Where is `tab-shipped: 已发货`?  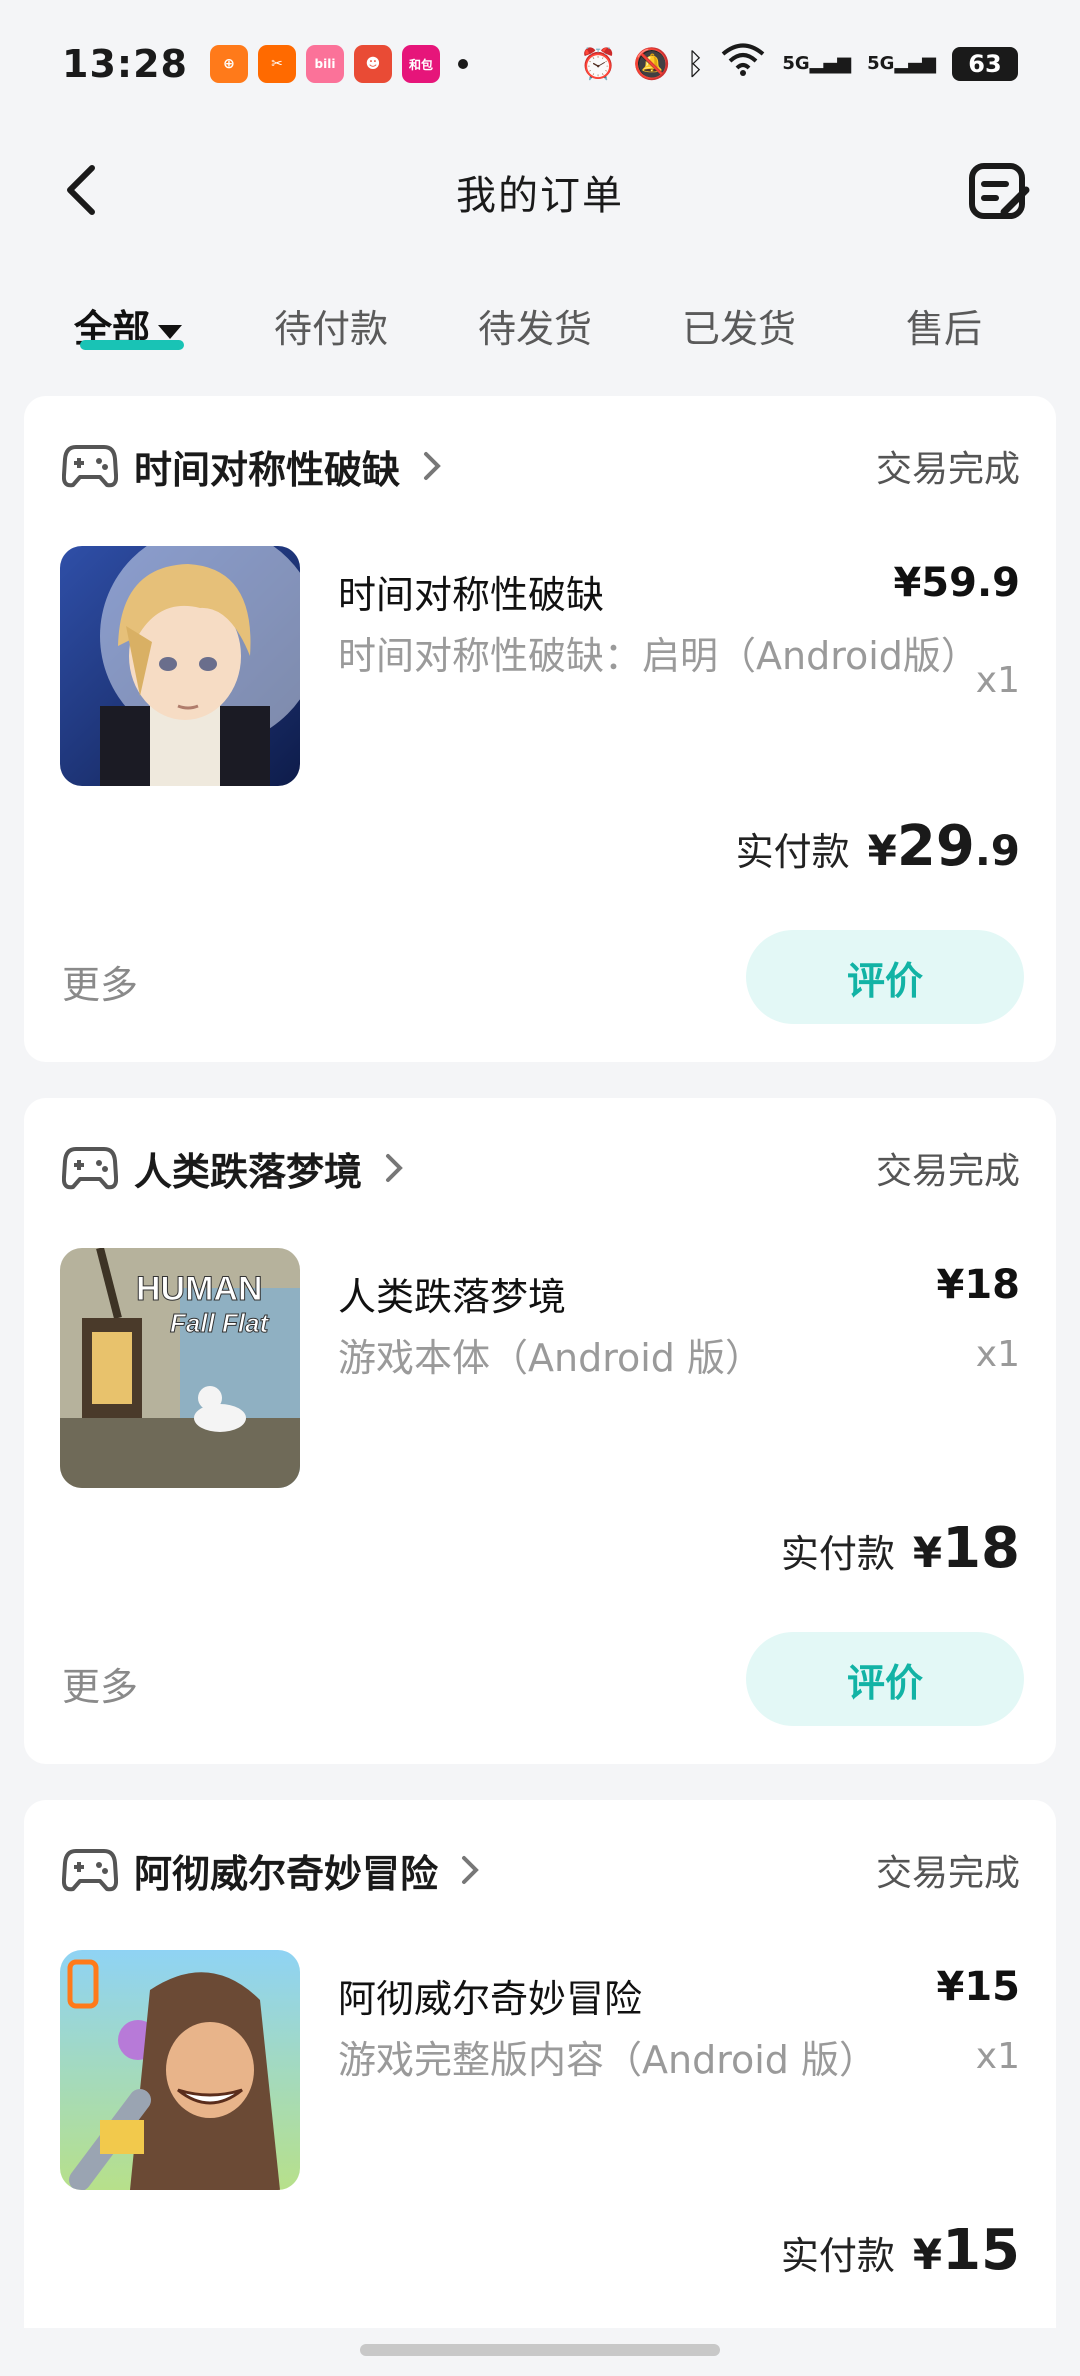 tab-shipped: 已发货 is located at coordinates (739, 325).